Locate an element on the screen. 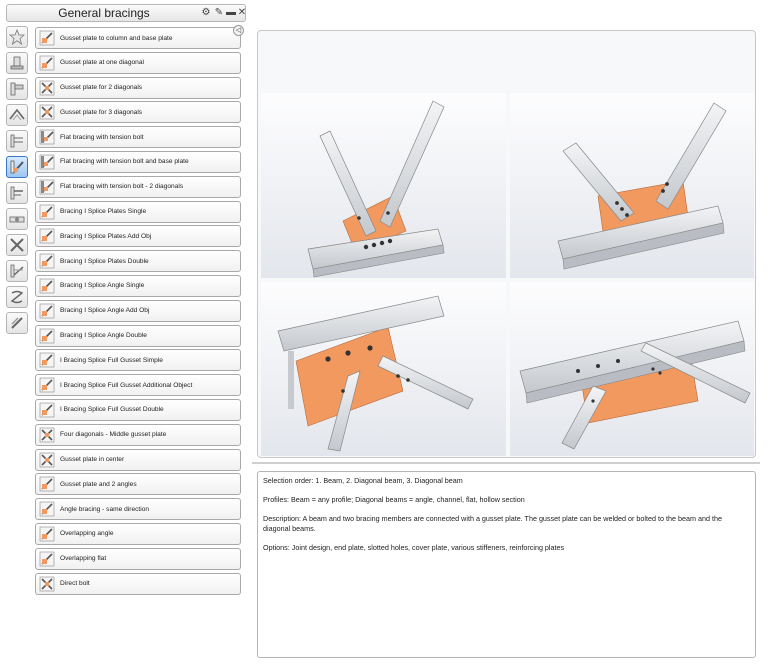  tab-base-plates is located at coordinates (17, 63).